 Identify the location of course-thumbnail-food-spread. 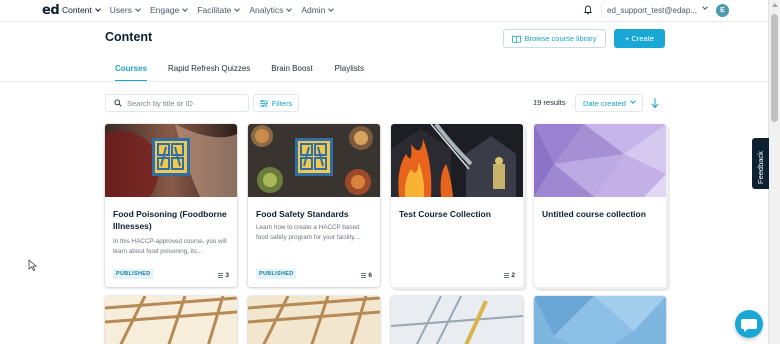
(314, 160).